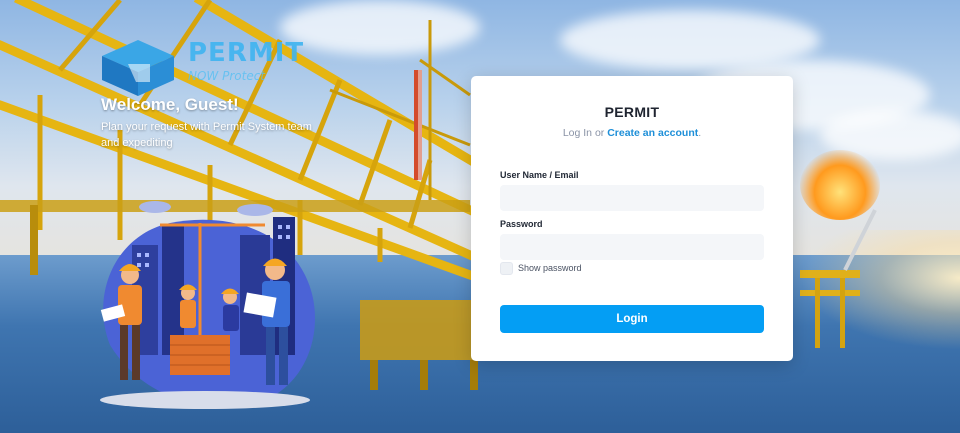  I want to click on logo-subtitle: NOW Protect, so click(227, 76).